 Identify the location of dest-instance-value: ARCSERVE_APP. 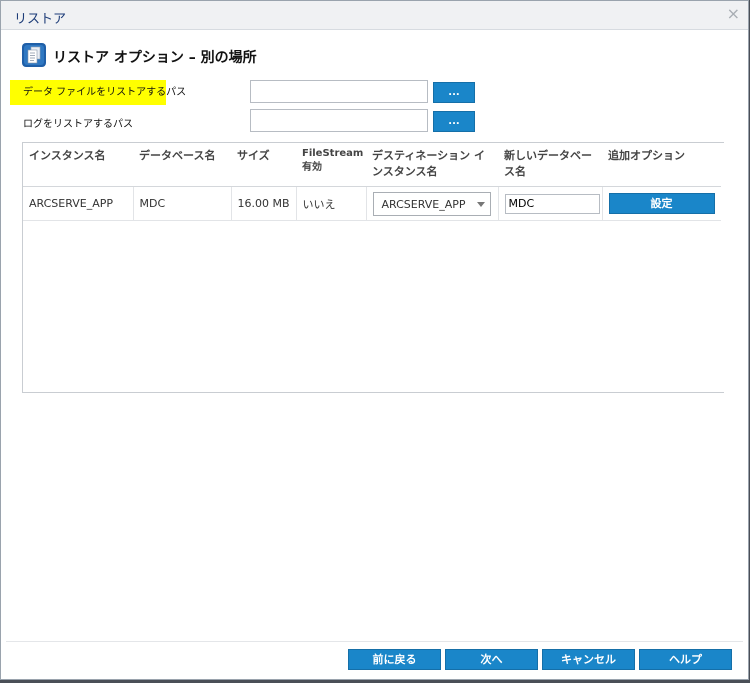
(423, 204).